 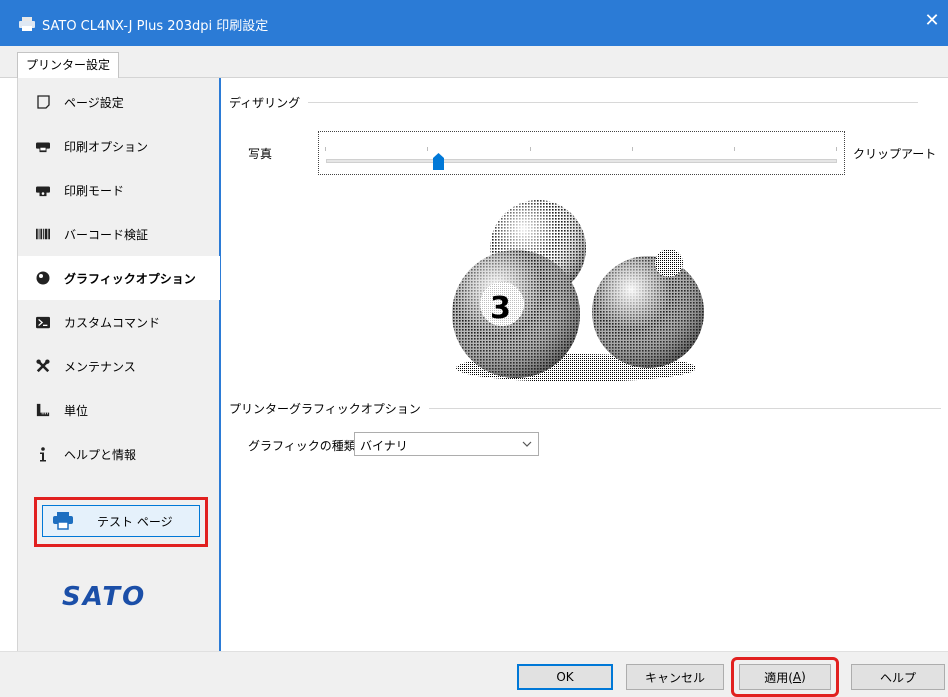 I want to click on sidebar-item-label: ヘルプと情報, so click(x=100, y=454).